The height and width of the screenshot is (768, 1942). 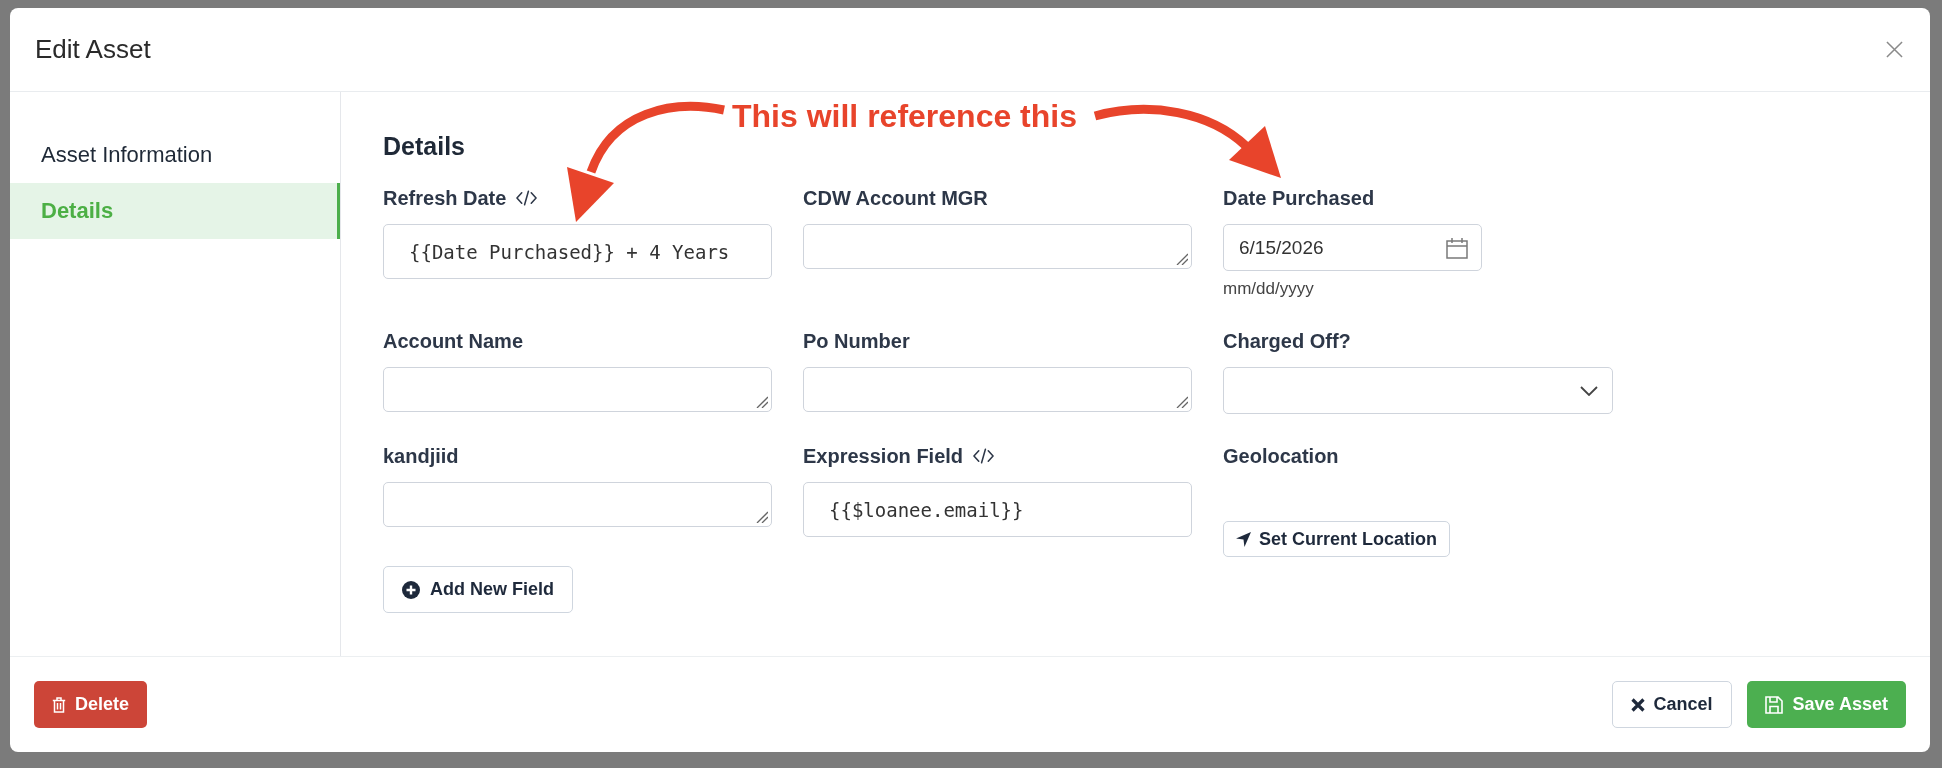 What do you see at coordinates (1352, 247) in the screenshot?
I see `date-field: 6/15/2026` at bounding box center [1352, 247].